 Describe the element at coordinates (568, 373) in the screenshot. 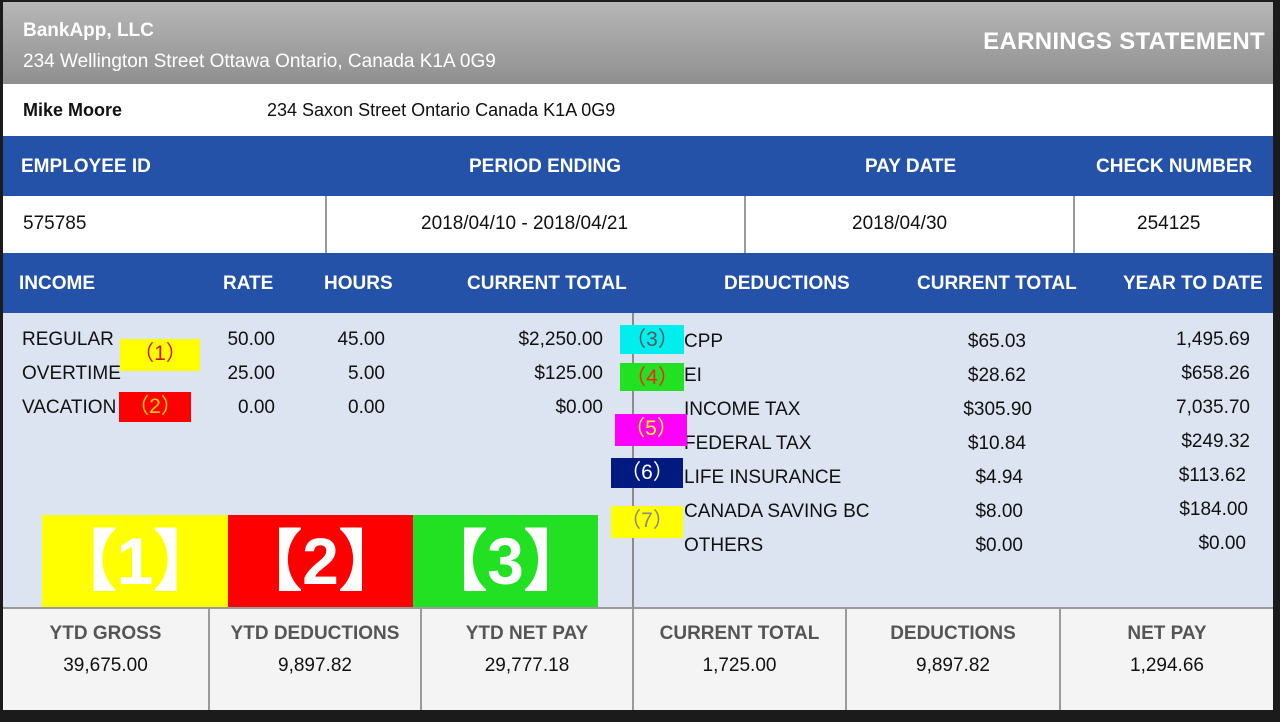

I see `income-total: $125.00` at that location.